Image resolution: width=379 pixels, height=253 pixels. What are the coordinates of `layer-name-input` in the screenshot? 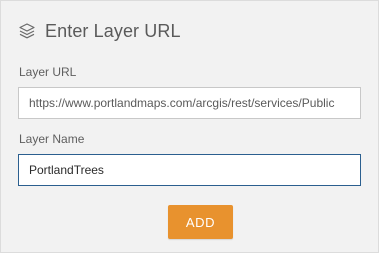 It's located at (189, 170).